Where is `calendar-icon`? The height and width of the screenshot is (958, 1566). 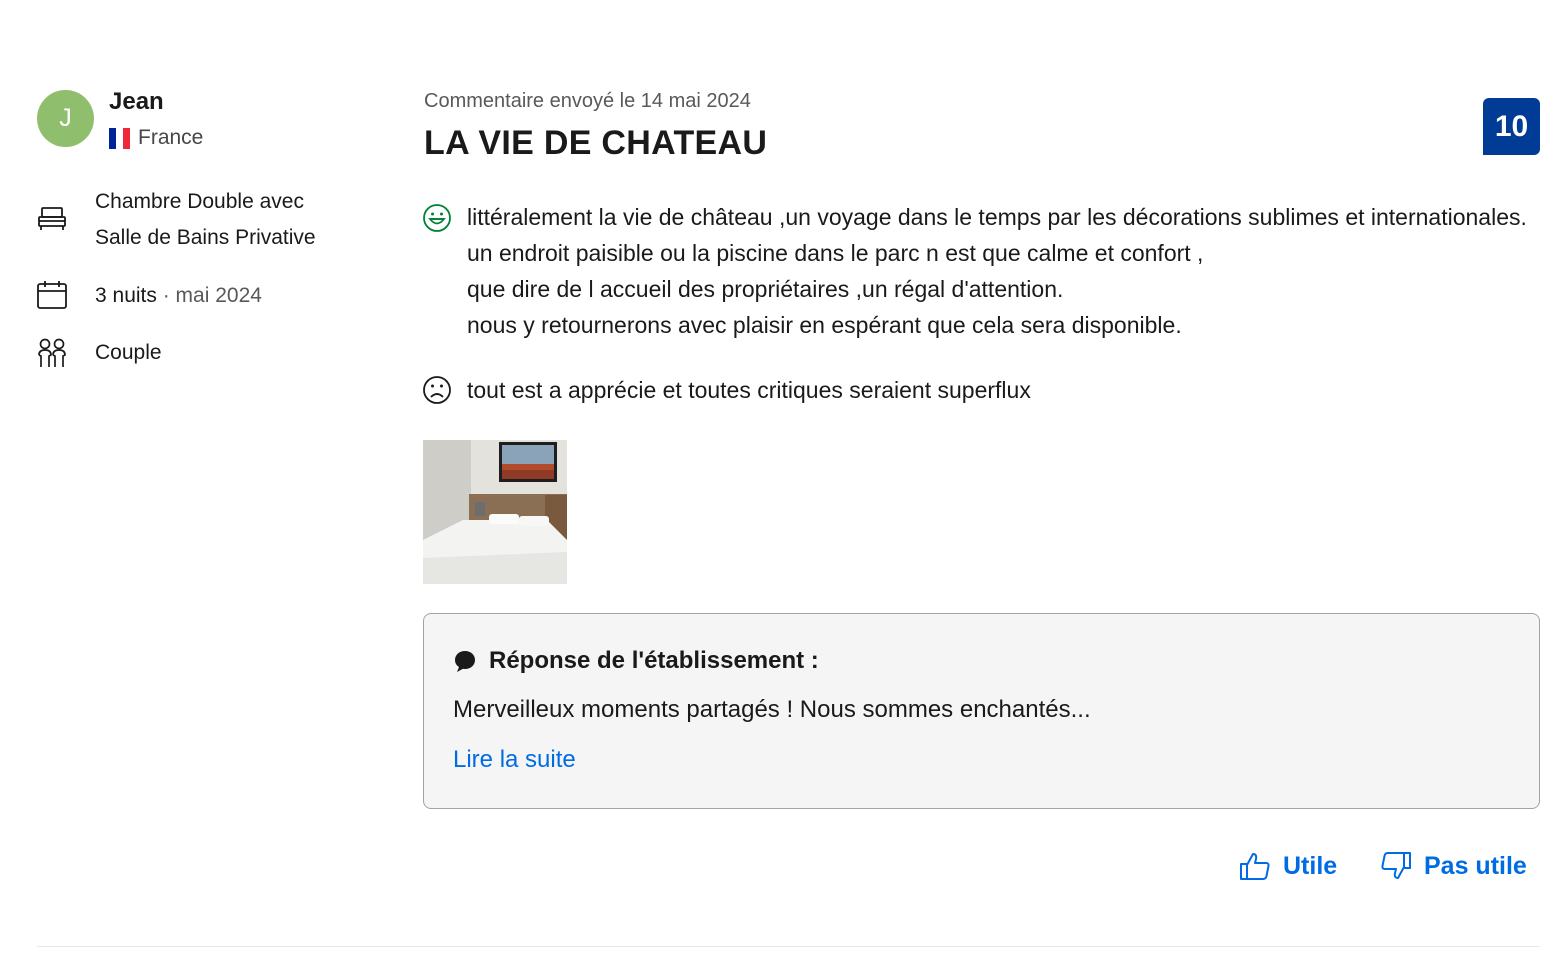 calendar-icon is located at coordinates (52, 295).